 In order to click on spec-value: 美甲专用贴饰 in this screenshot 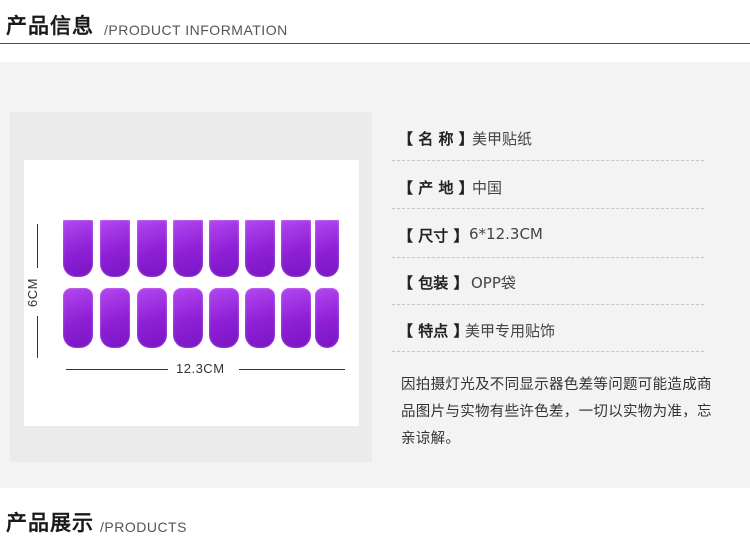, I will do `click(510, 331)`.